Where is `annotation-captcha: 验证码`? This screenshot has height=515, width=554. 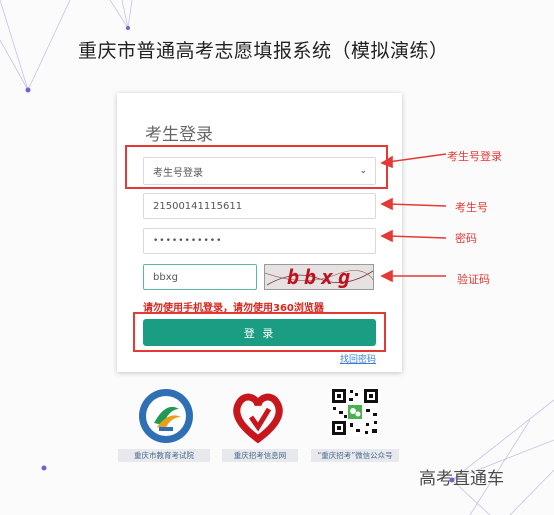
annotation-captcha: 验证码 is located at coordinates (473, 279).